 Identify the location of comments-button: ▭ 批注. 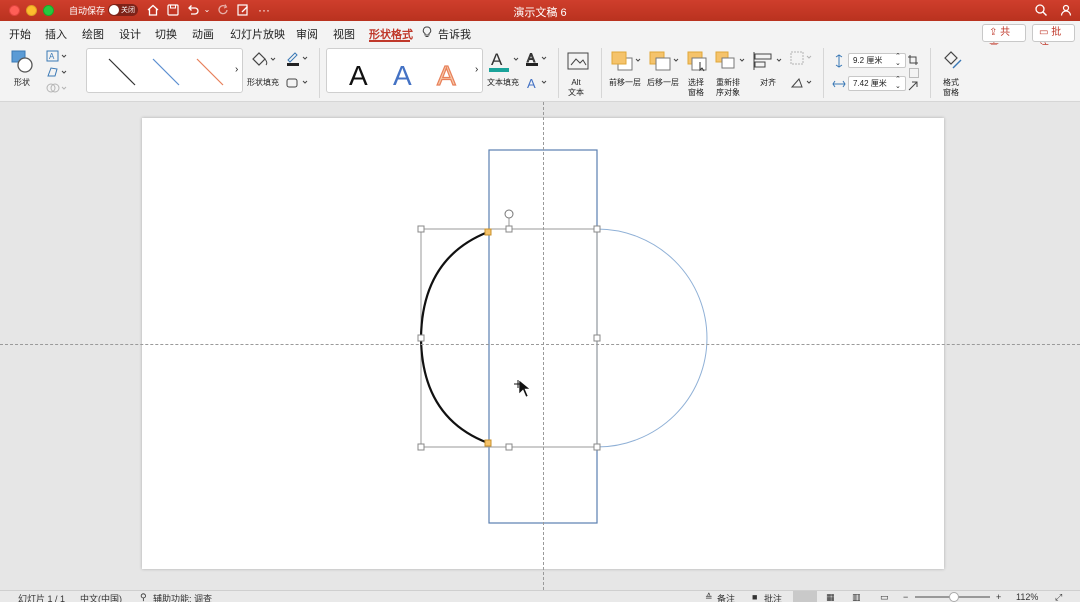
(1053, 39).